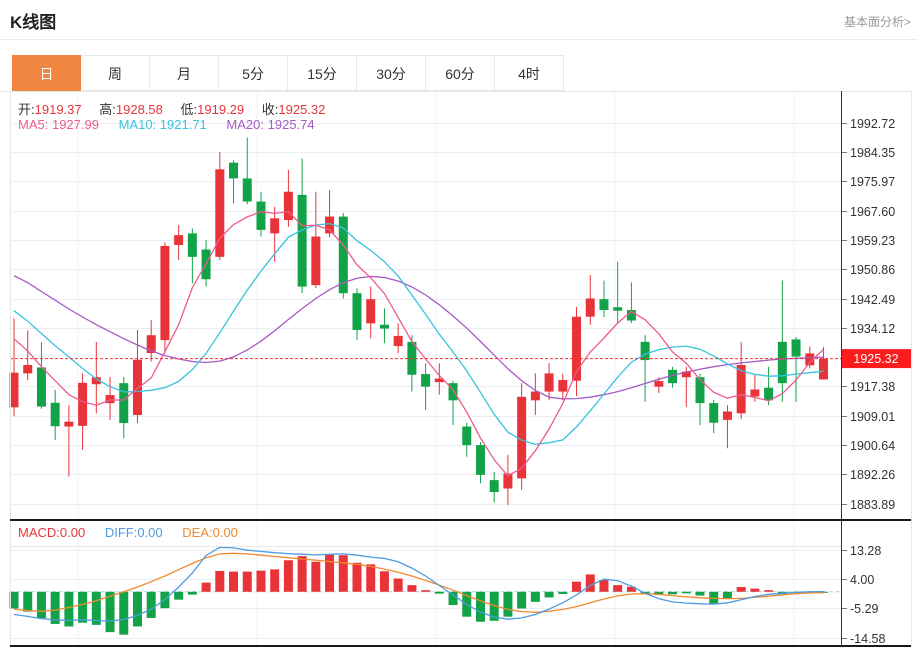 Image resolution: width=917 pixels, height=650 pixels. What do you see at coordinates (872, 329) in the screenshot?
I see `price-axis-label: 1934.12` at bounding box center [872, 329].